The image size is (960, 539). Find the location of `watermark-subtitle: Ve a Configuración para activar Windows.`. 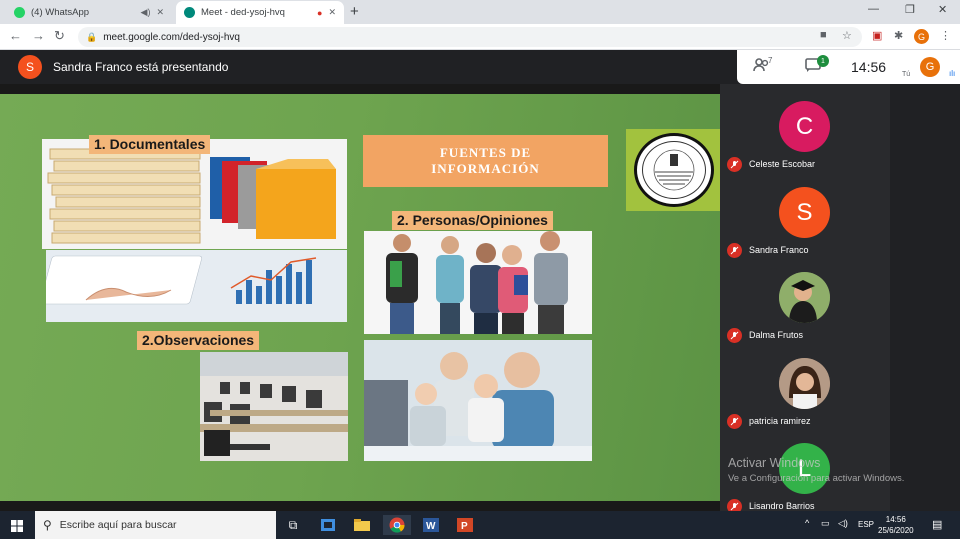

watermark-subtitle: Ve a Configuración para activar Windows. is located at coordinates (816, 478).